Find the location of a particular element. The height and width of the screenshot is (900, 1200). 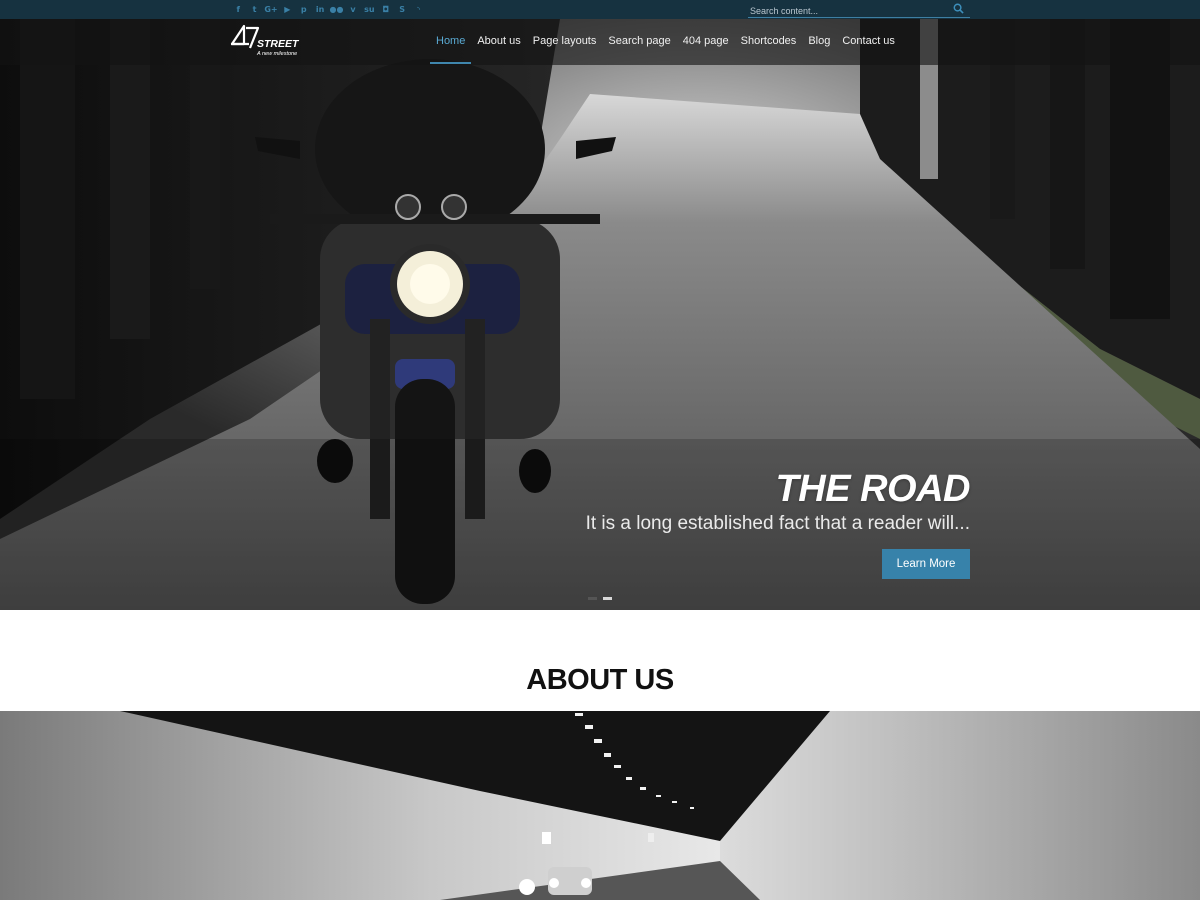

logo-tagline: A new milestone is located at coordinates (276, 54).